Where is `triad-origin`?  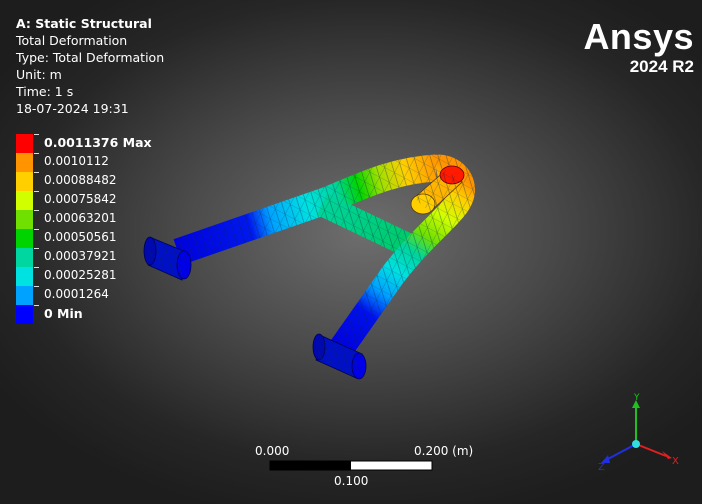
triad-origin is located at coordinates (636, 444).